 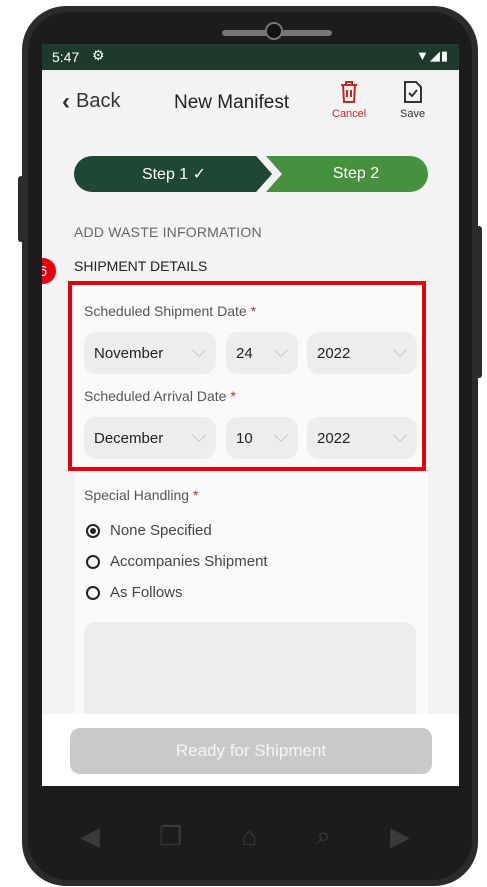 What do you see at coordinates (98, 101) in the screenshot?
I see `back-label: Back` at bounding box center [98, 101].